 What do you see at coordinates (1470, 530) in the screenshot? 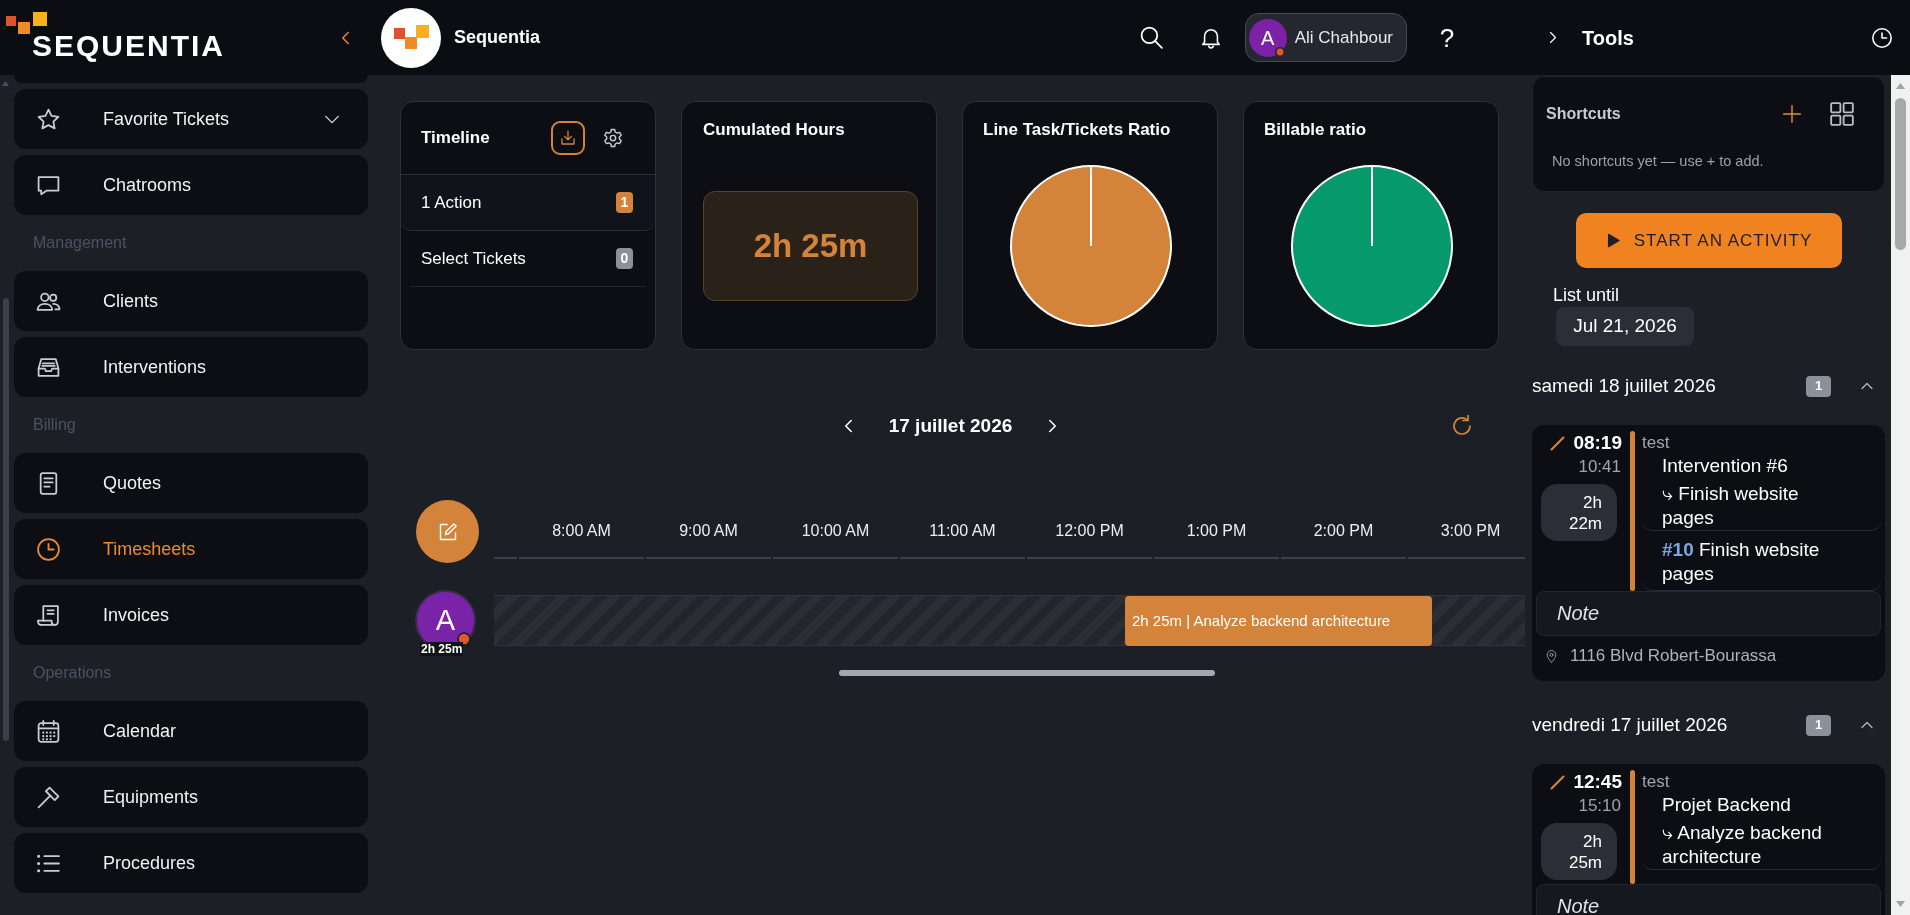
I see `hour-label: 3:00 PM` at bounding box center [1470, 530].